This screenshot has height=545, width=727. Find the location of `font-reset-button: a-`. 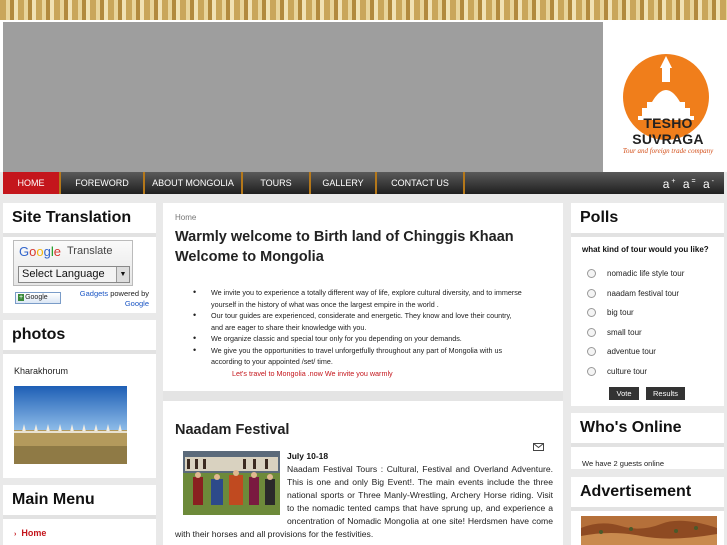

font-reset-button: a- is located at coordinates (709, 184).